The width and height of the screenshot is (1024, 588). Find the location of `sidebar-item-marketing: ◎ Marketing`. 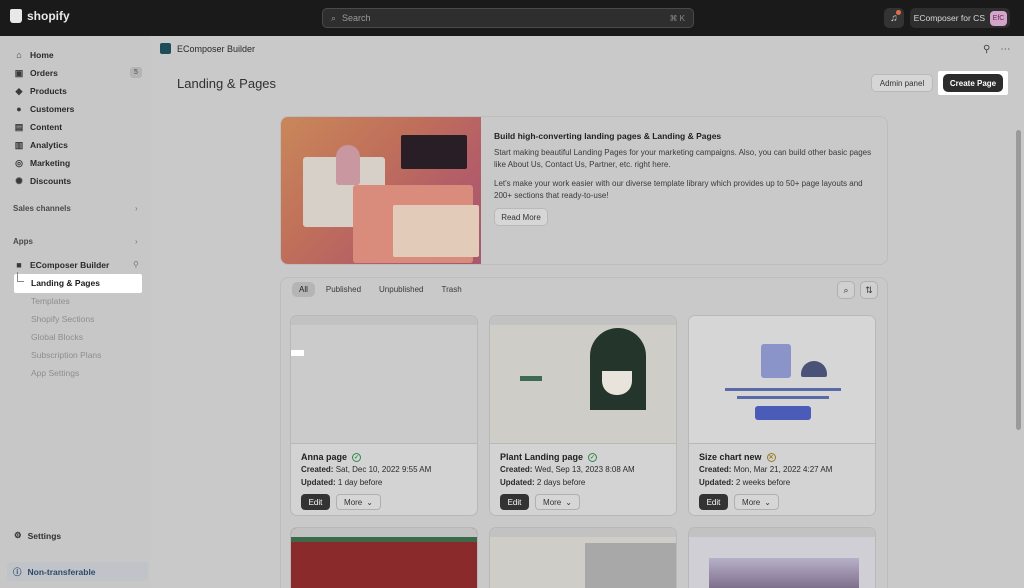

sidebar-item-marketing: ◎ Marketing is located at coordinates (42, 163).